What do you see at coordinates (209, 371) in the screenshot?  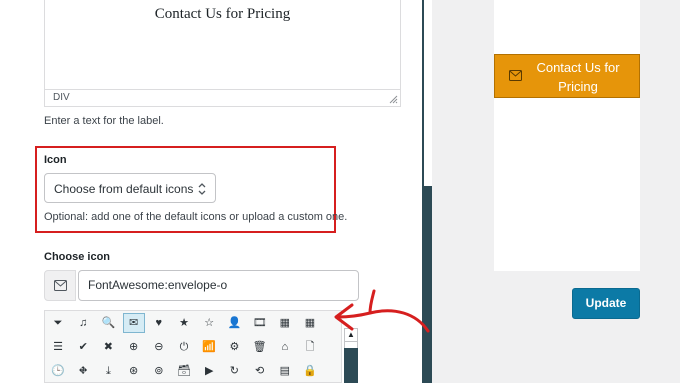 I see `play-circle-o-icon: ▶` at bounding box center [209, 371].